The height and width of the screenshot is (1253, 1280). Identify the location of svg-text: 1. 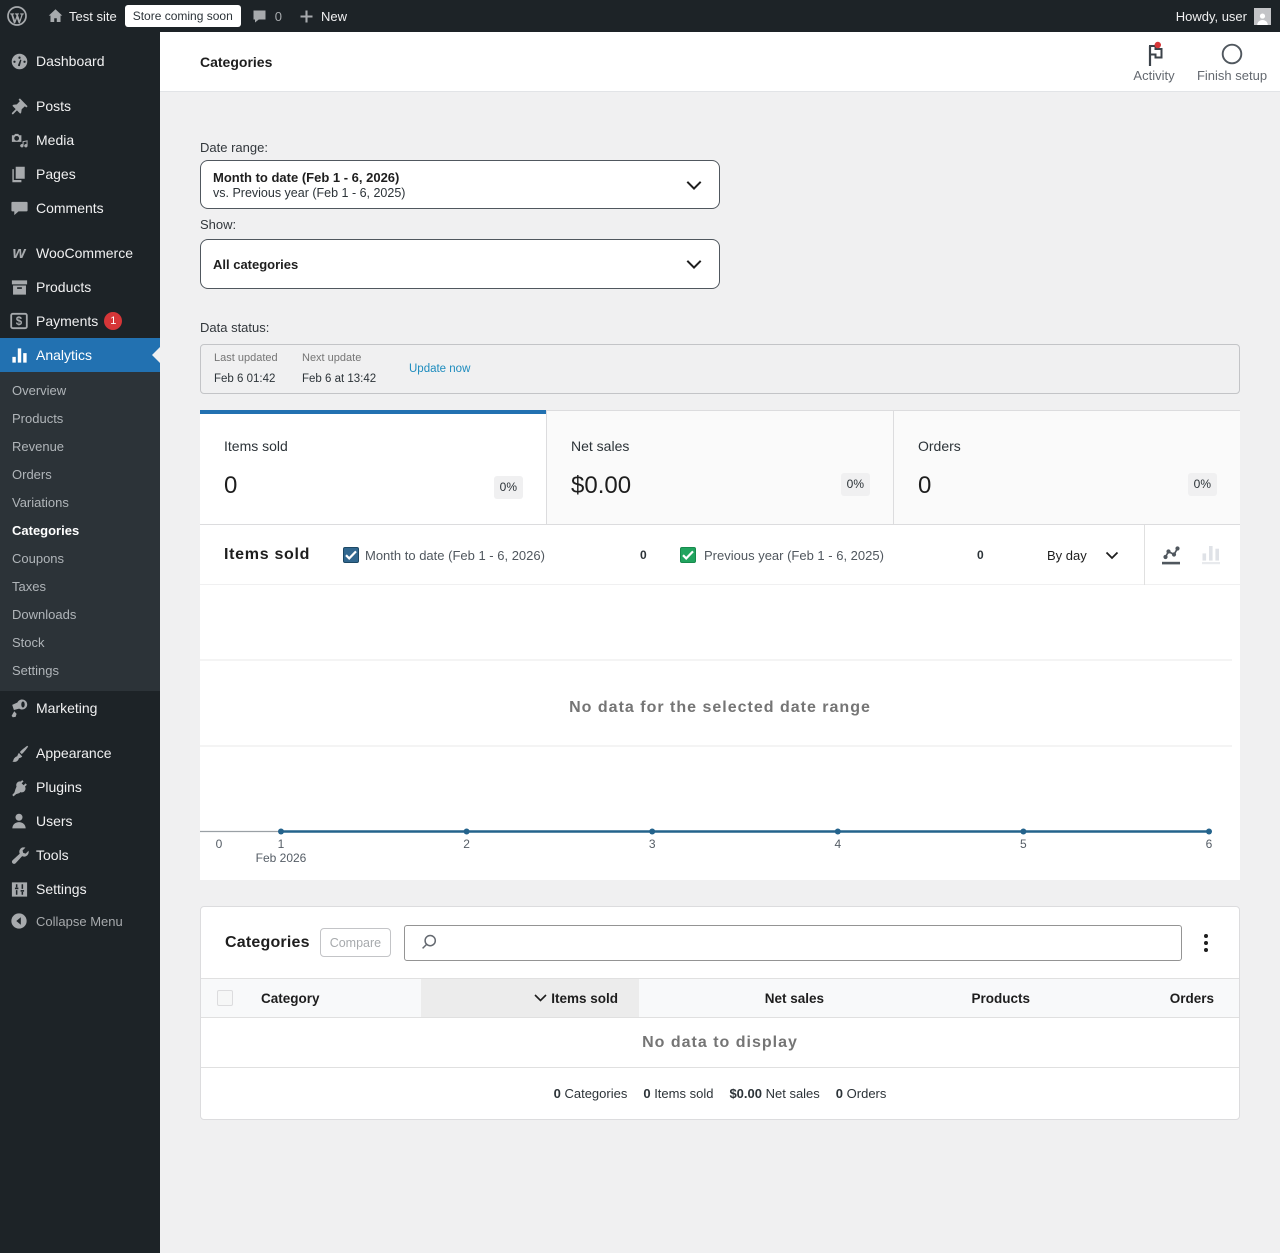
(281, 844).